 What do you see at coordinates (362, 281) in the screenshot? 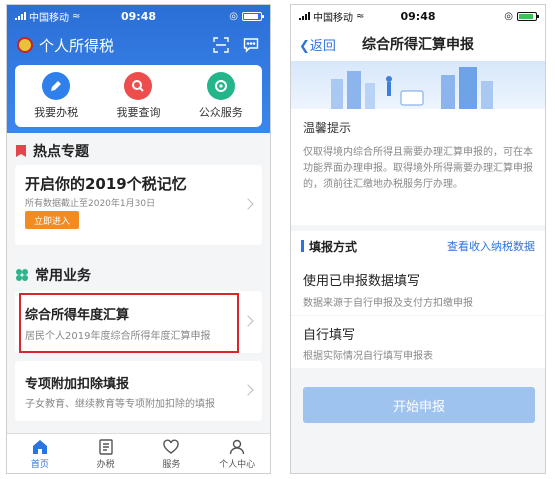
I see `option-title: 使用已申报数据填写` at bounding box center [362, 281].